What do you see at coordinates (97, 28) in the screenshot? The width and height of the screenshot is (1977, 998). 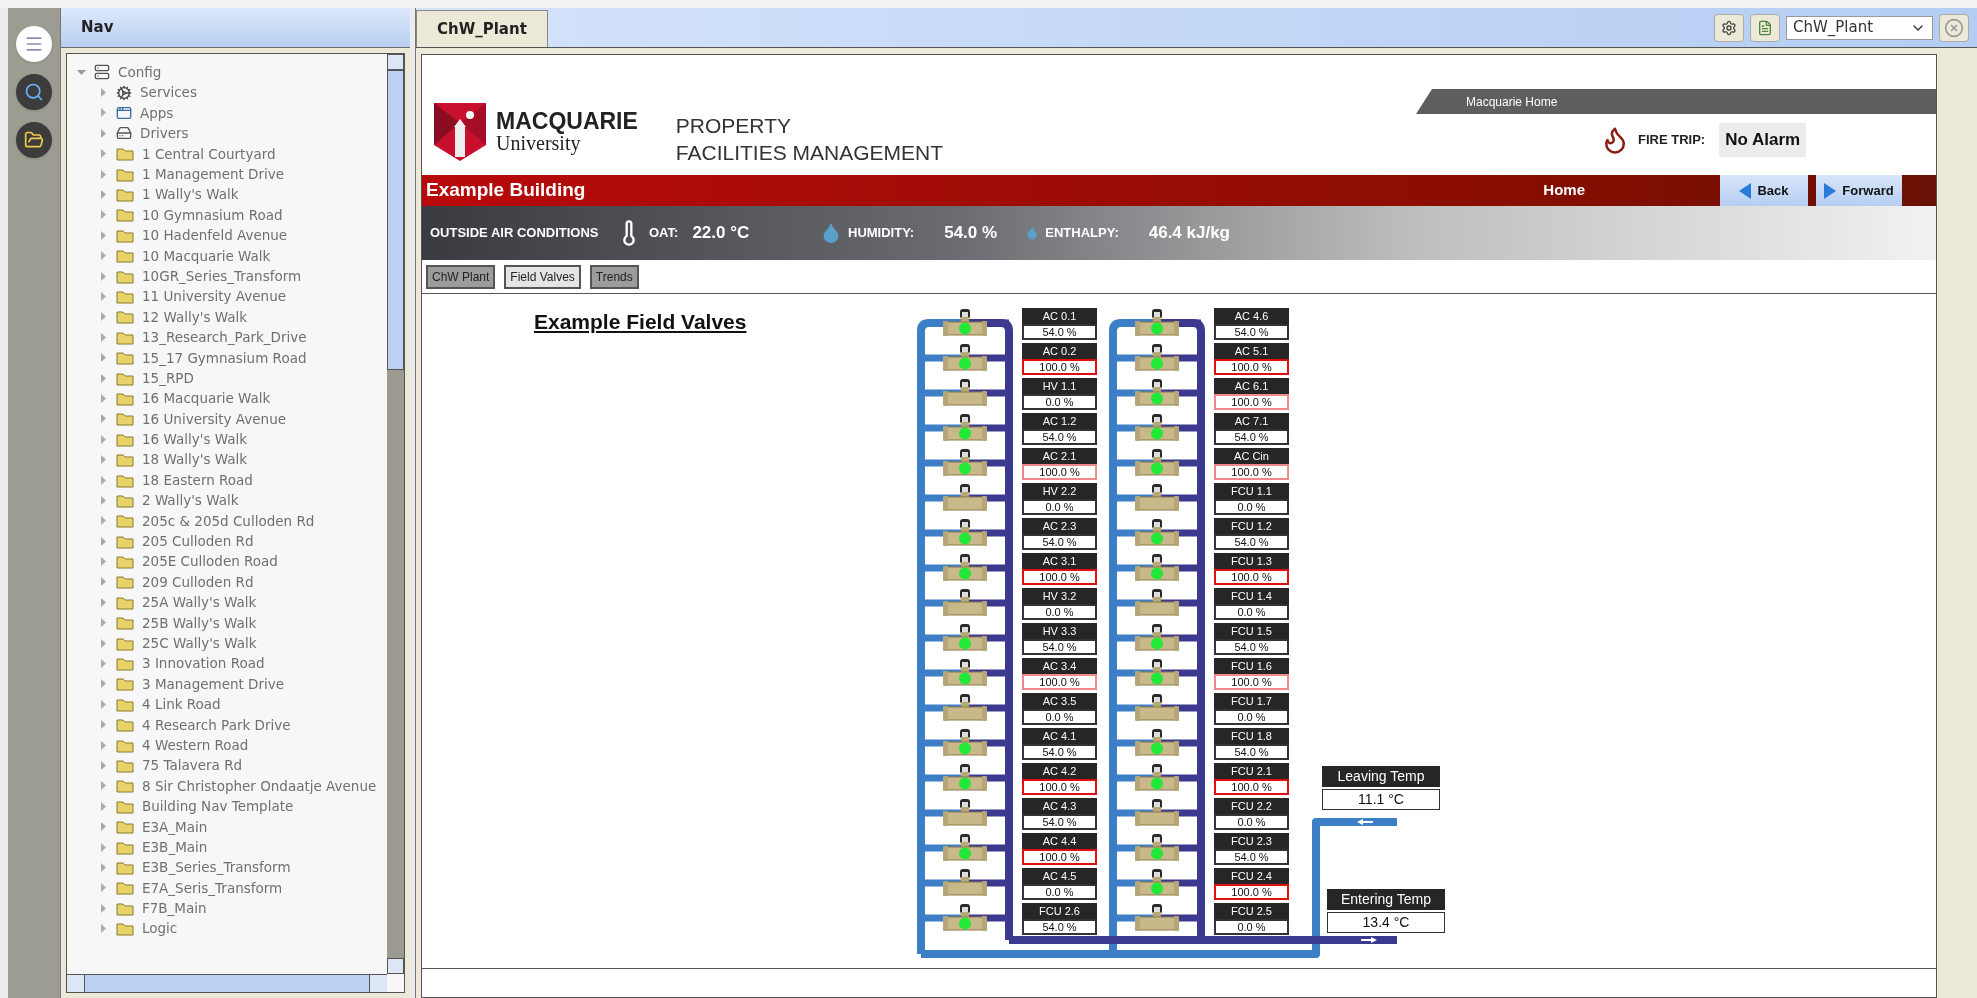 I see `panel-title: Nav` at bounding box center [97, 28].